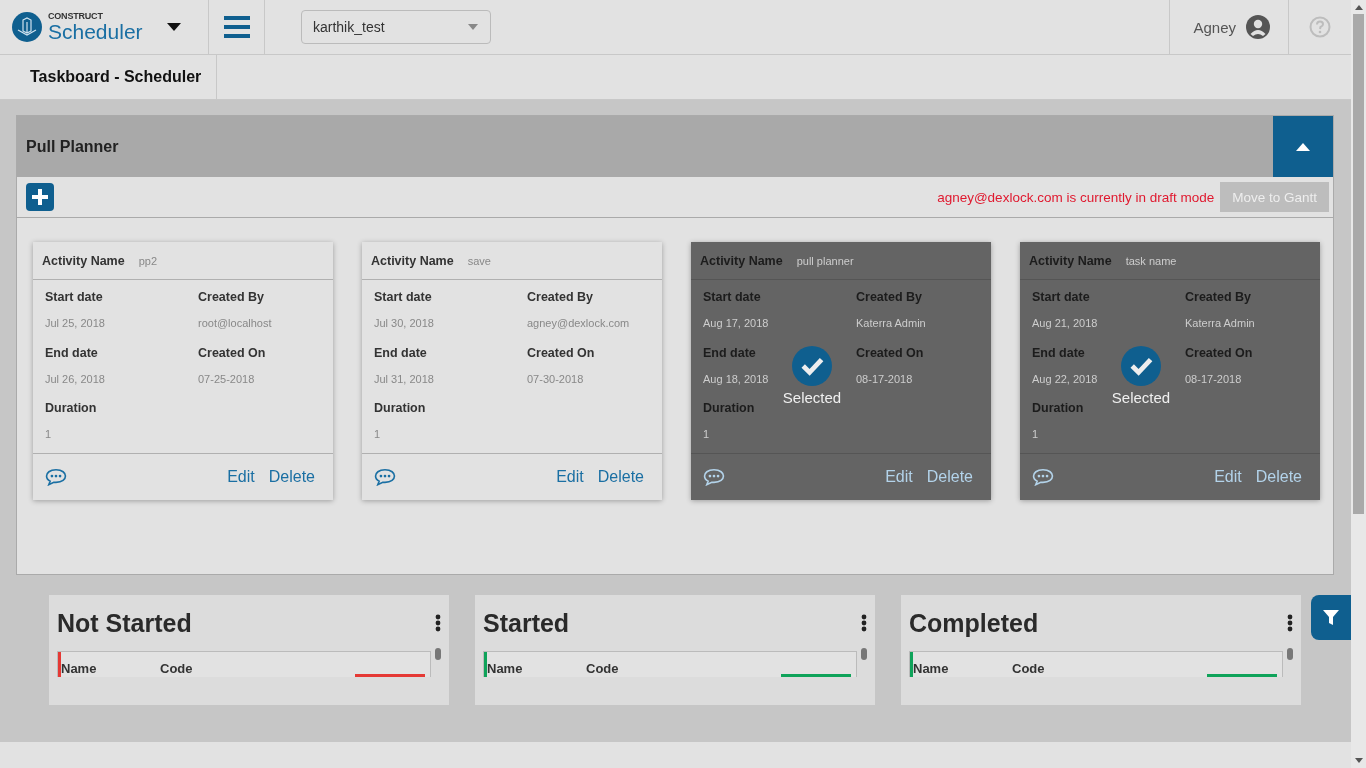 Image resolution: width=1366 pixels, height=768 pixels. Describe the element at coordinates (1170, 371) in the screenshot. I see `activity-card: Activity Name task name Start date Aug 21, 2018 Created By Katerra Admin End date Aug 22, 2018 Created On 08-17-2018 Duration 1 Edit Delete Selected` at that location.